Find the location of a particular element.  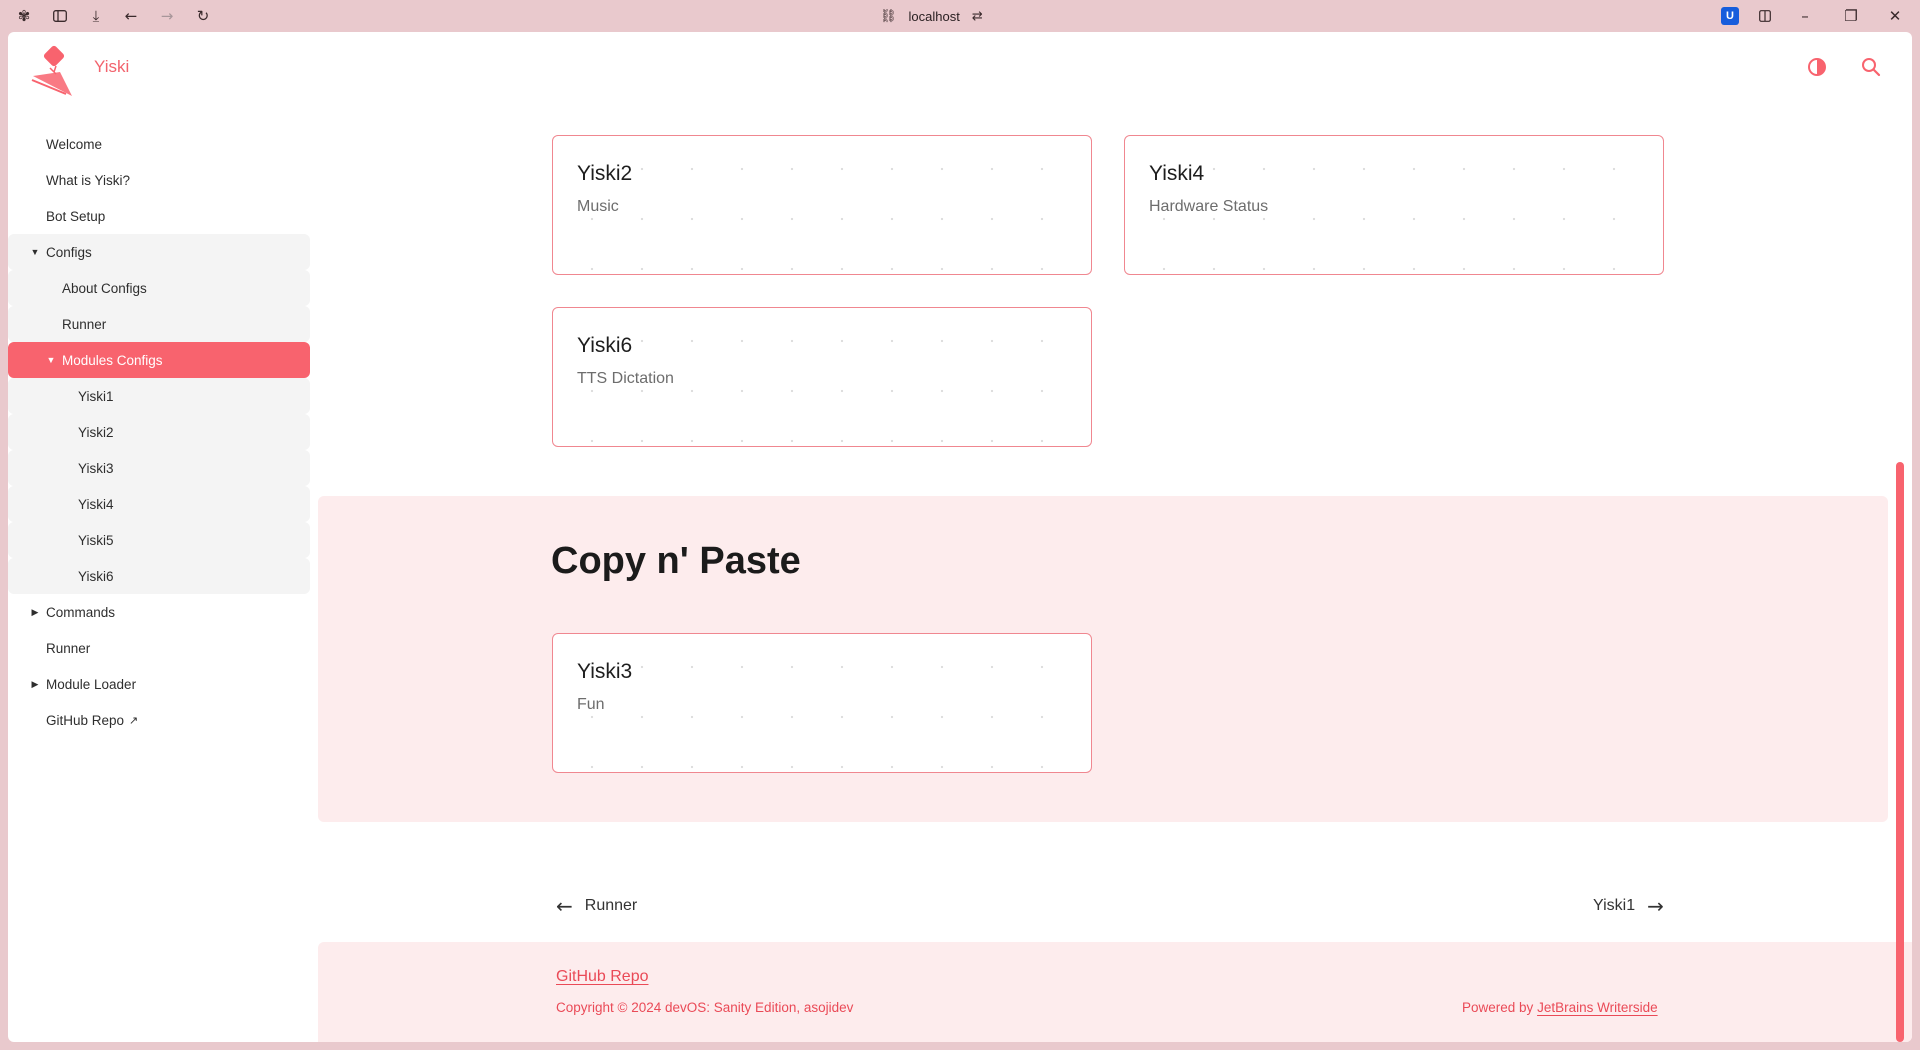

footer-powered-by: Powered by JetBrains Writerside is located at coordinates (1560, 1007).